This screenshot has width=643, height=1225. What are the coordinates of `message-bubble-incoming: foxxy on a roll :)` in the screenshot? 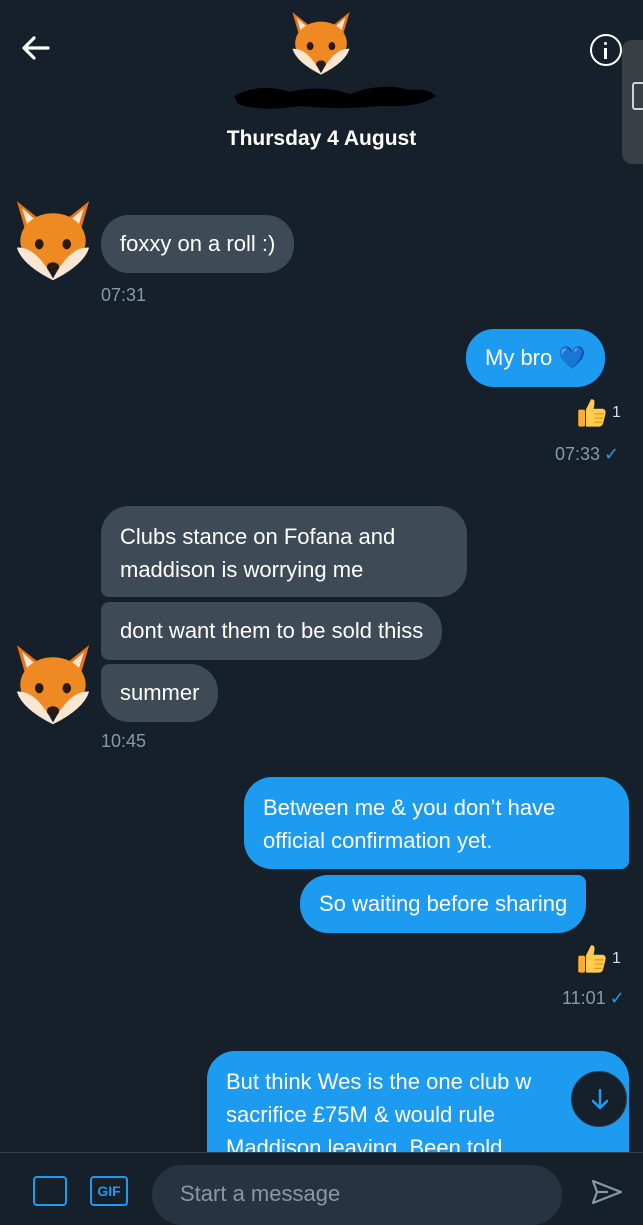 It's located at (198, 244).